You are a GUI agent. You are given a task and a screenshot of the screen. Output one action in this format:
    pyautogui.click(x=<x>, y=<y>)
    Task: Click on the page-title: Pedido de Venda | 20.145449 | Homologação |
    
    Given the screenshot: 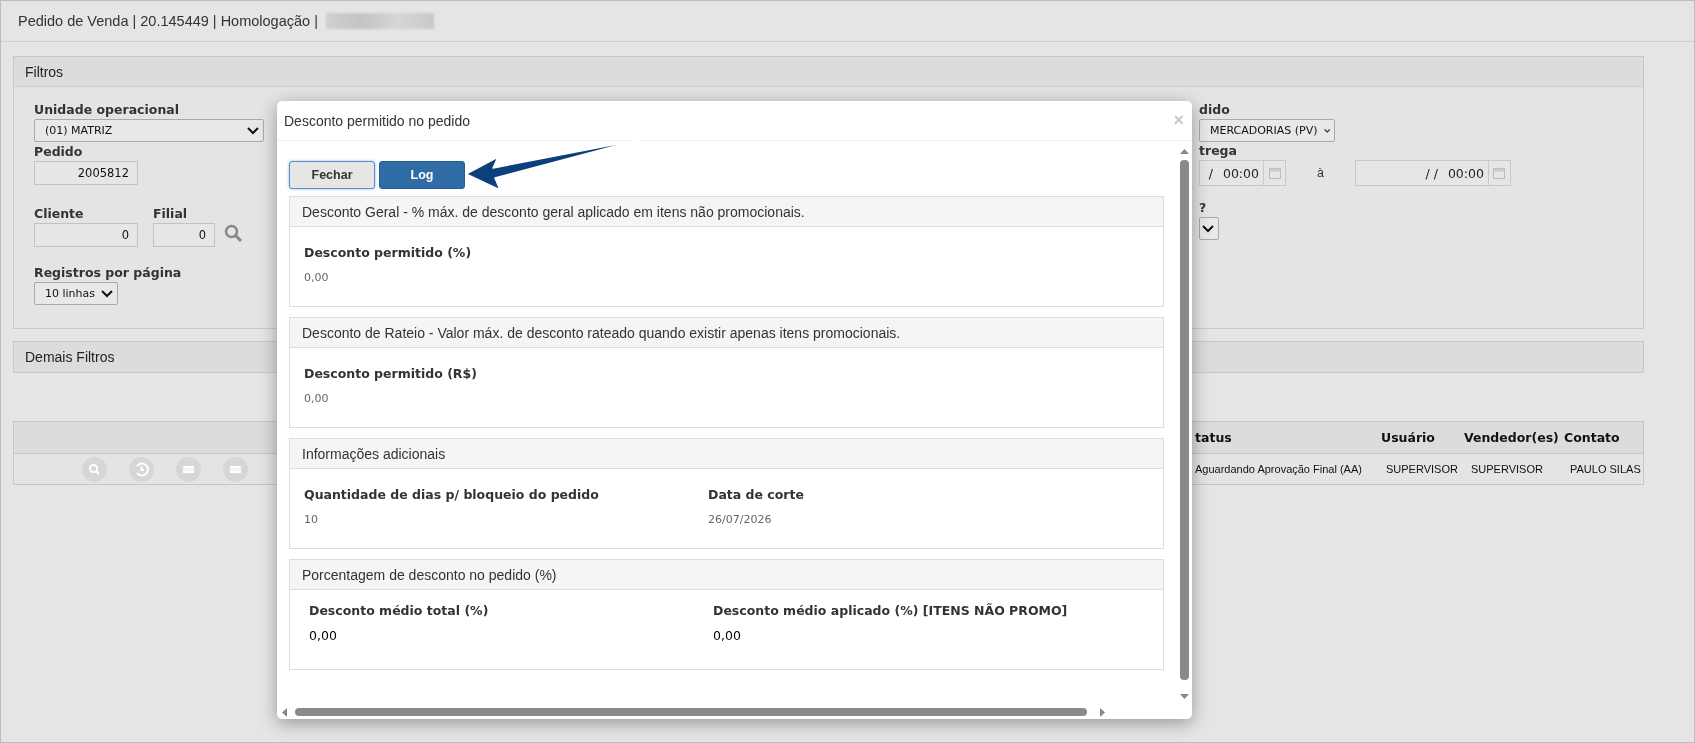 What is the action you would take?
    pyautogui.click(x=168, y=21)
    